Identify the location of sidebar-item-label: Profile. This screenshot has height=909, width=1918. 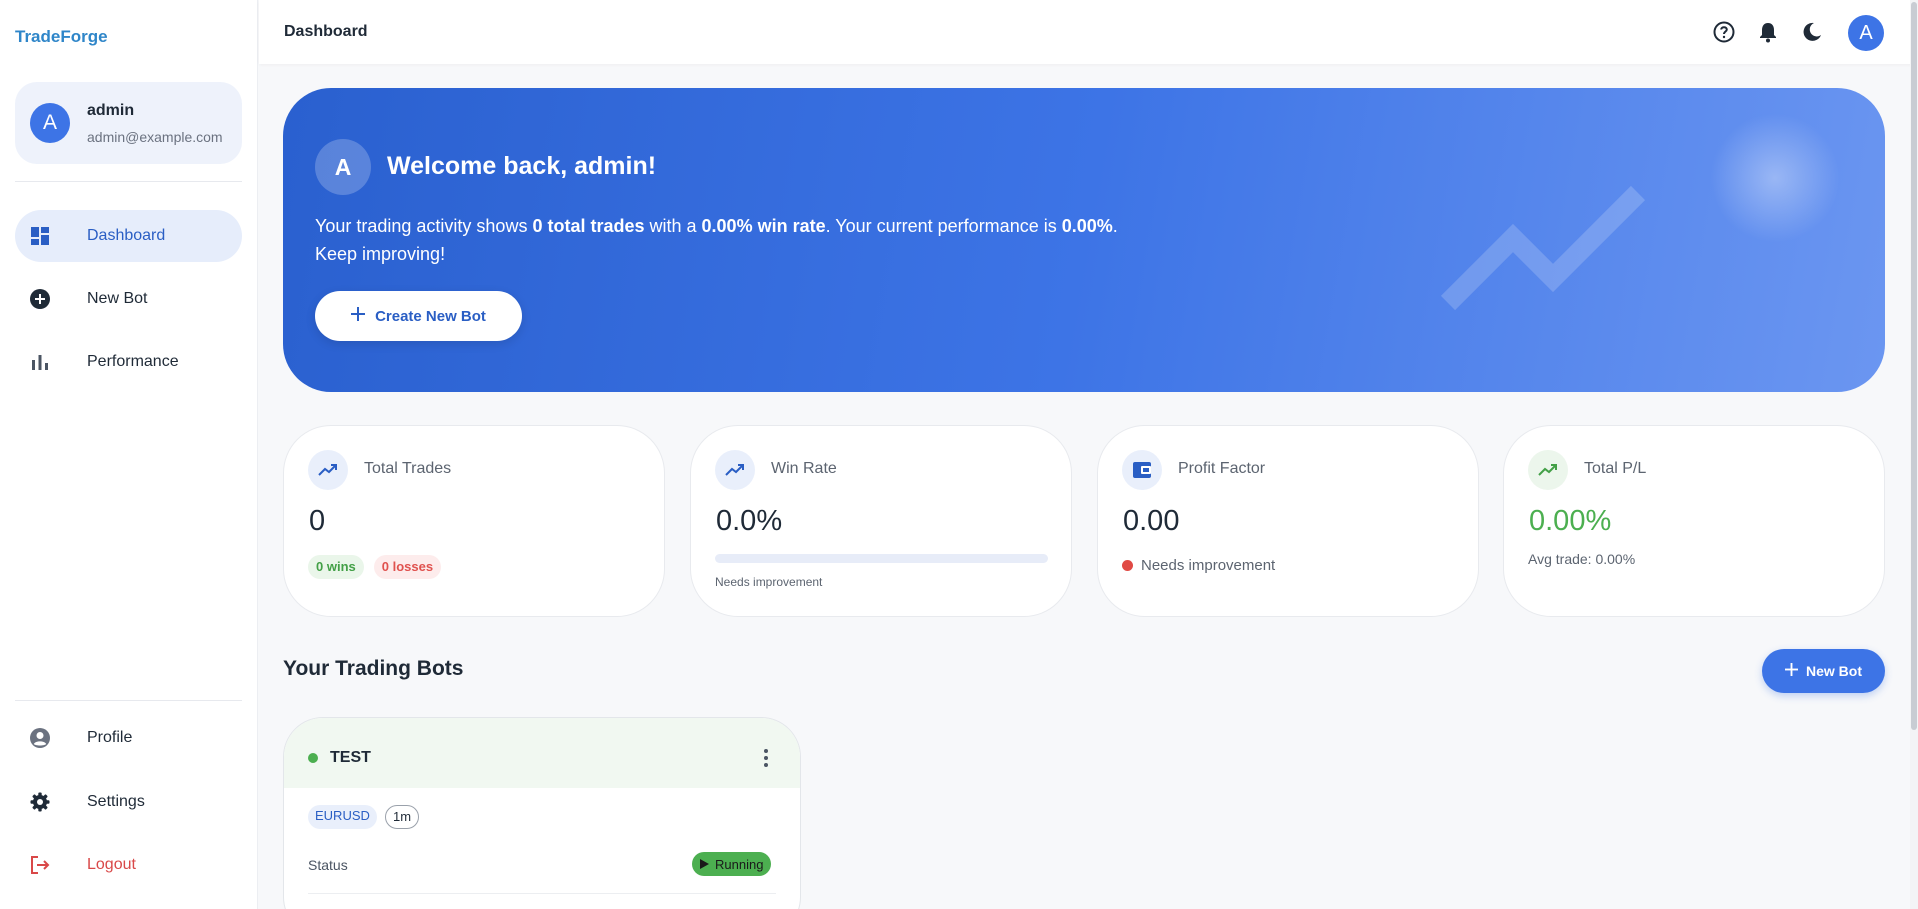
(110, 737).